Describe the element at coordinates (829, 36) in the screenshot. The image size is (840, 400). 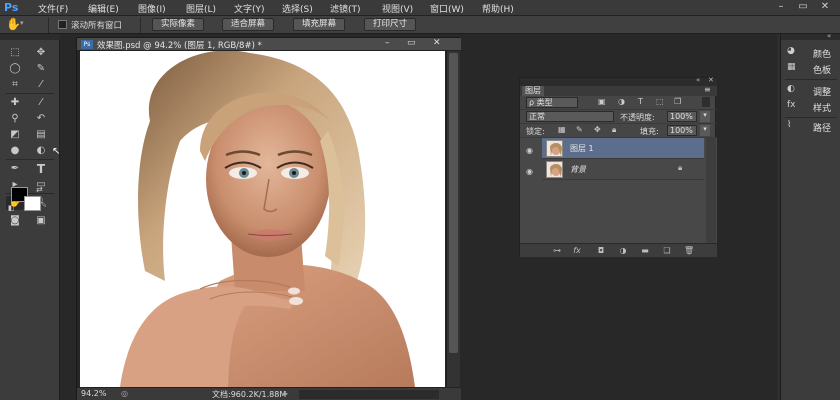
I see `expand-dock-icon: «` at that location.